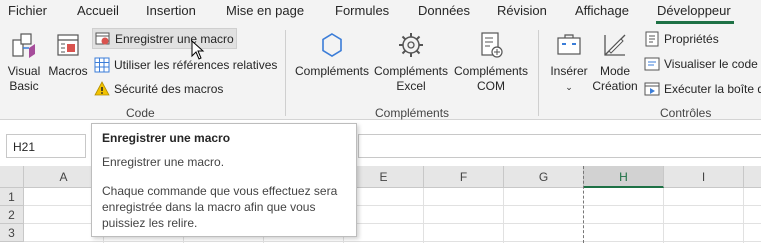 Image resolution: width=761 pixels, height=243 pixels. What do you see at coordinates (46, 146) in the screenshot?
I see `name-box: H21` at bounding box center [46, 146].